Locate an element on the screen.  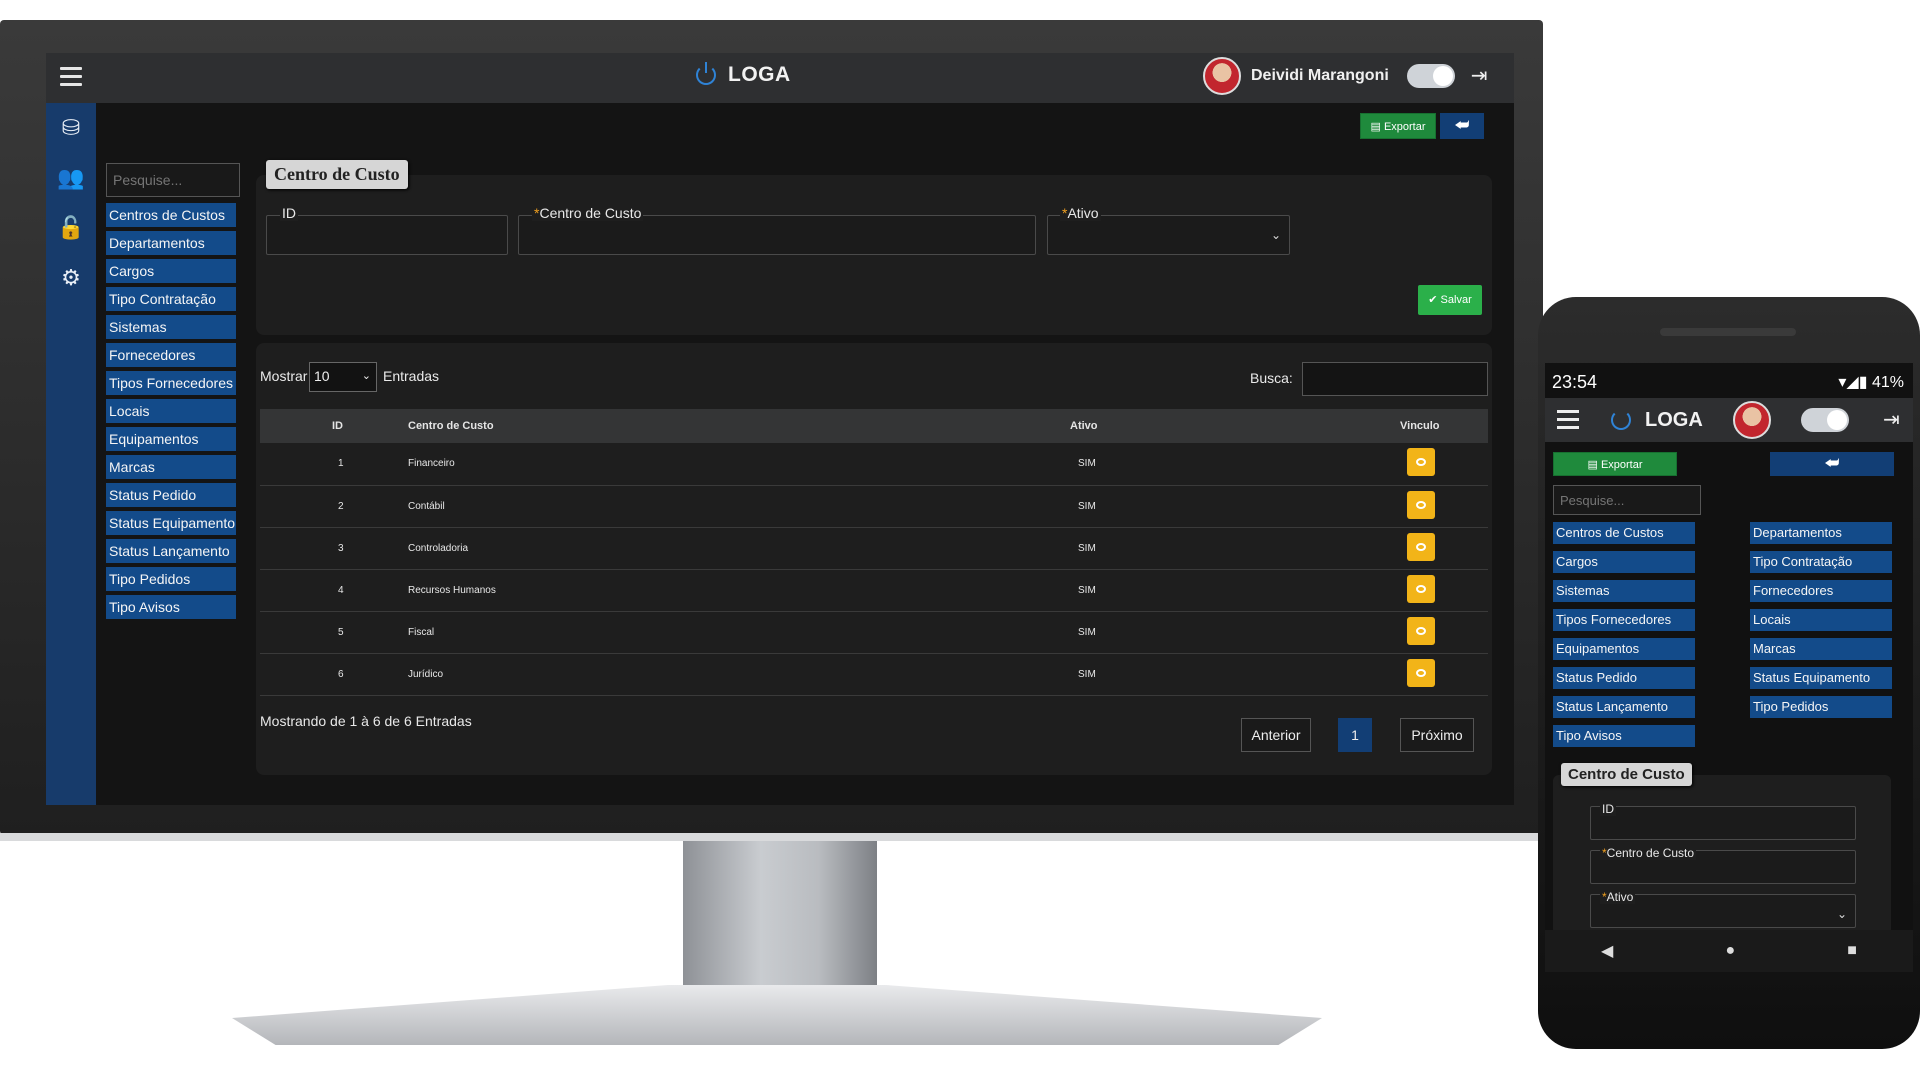
sidebar-item-tipos-fornecedores: Tipos Fornecedores is located at coordinates (171, 383).